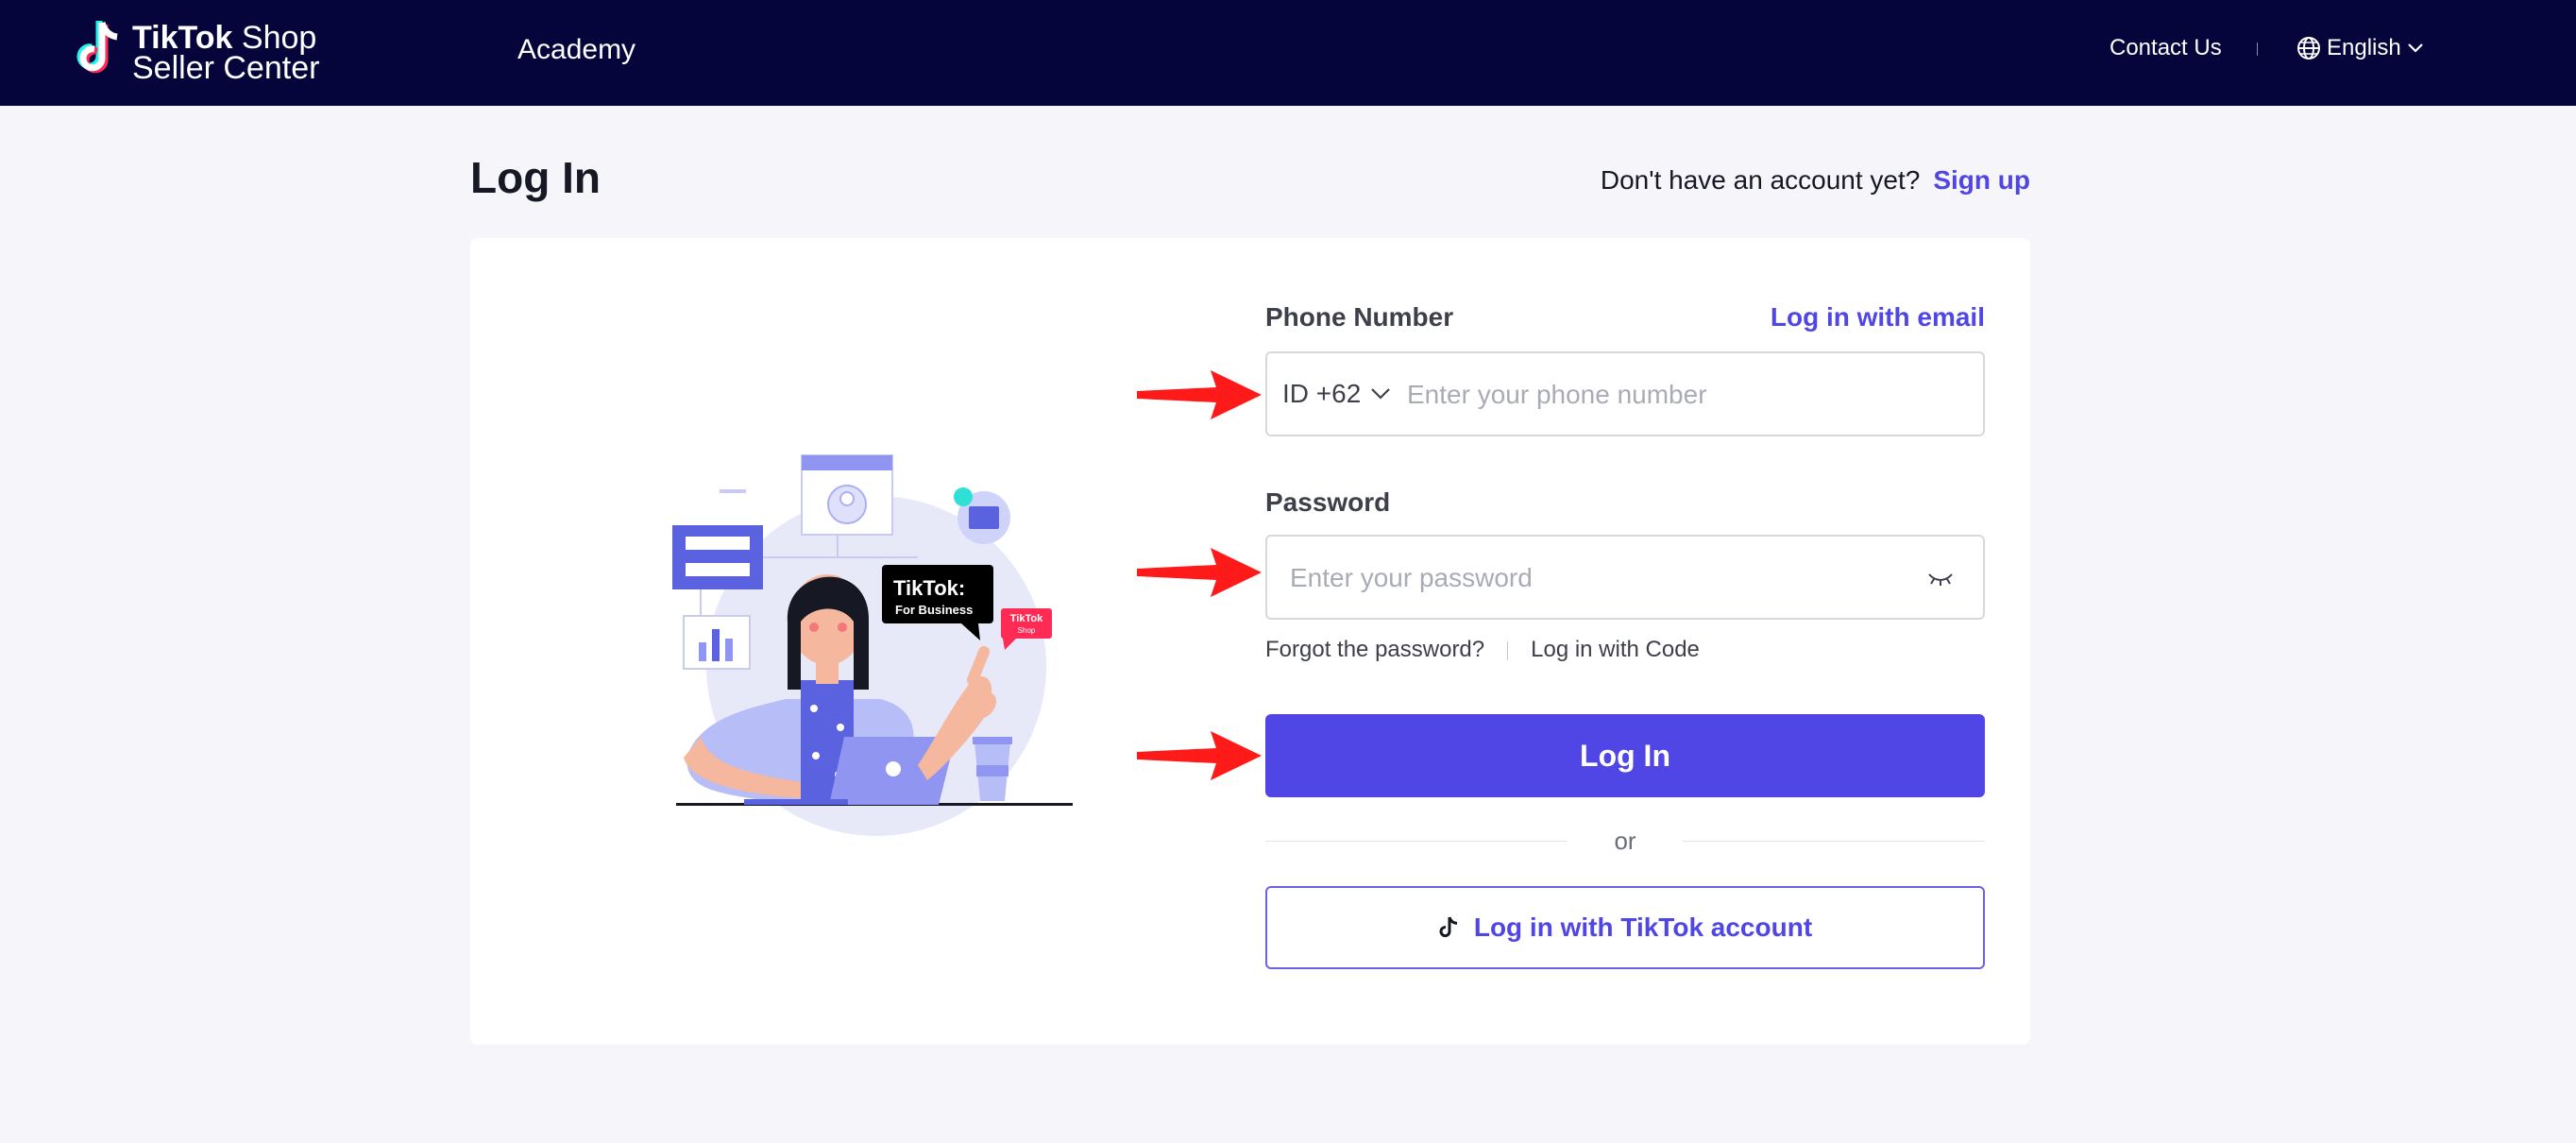 The image size is (2576, 1143). Describe the element at coordinates (226, 68) in the screenshot. I see `logo-sub-text: Seller Center` at that location.